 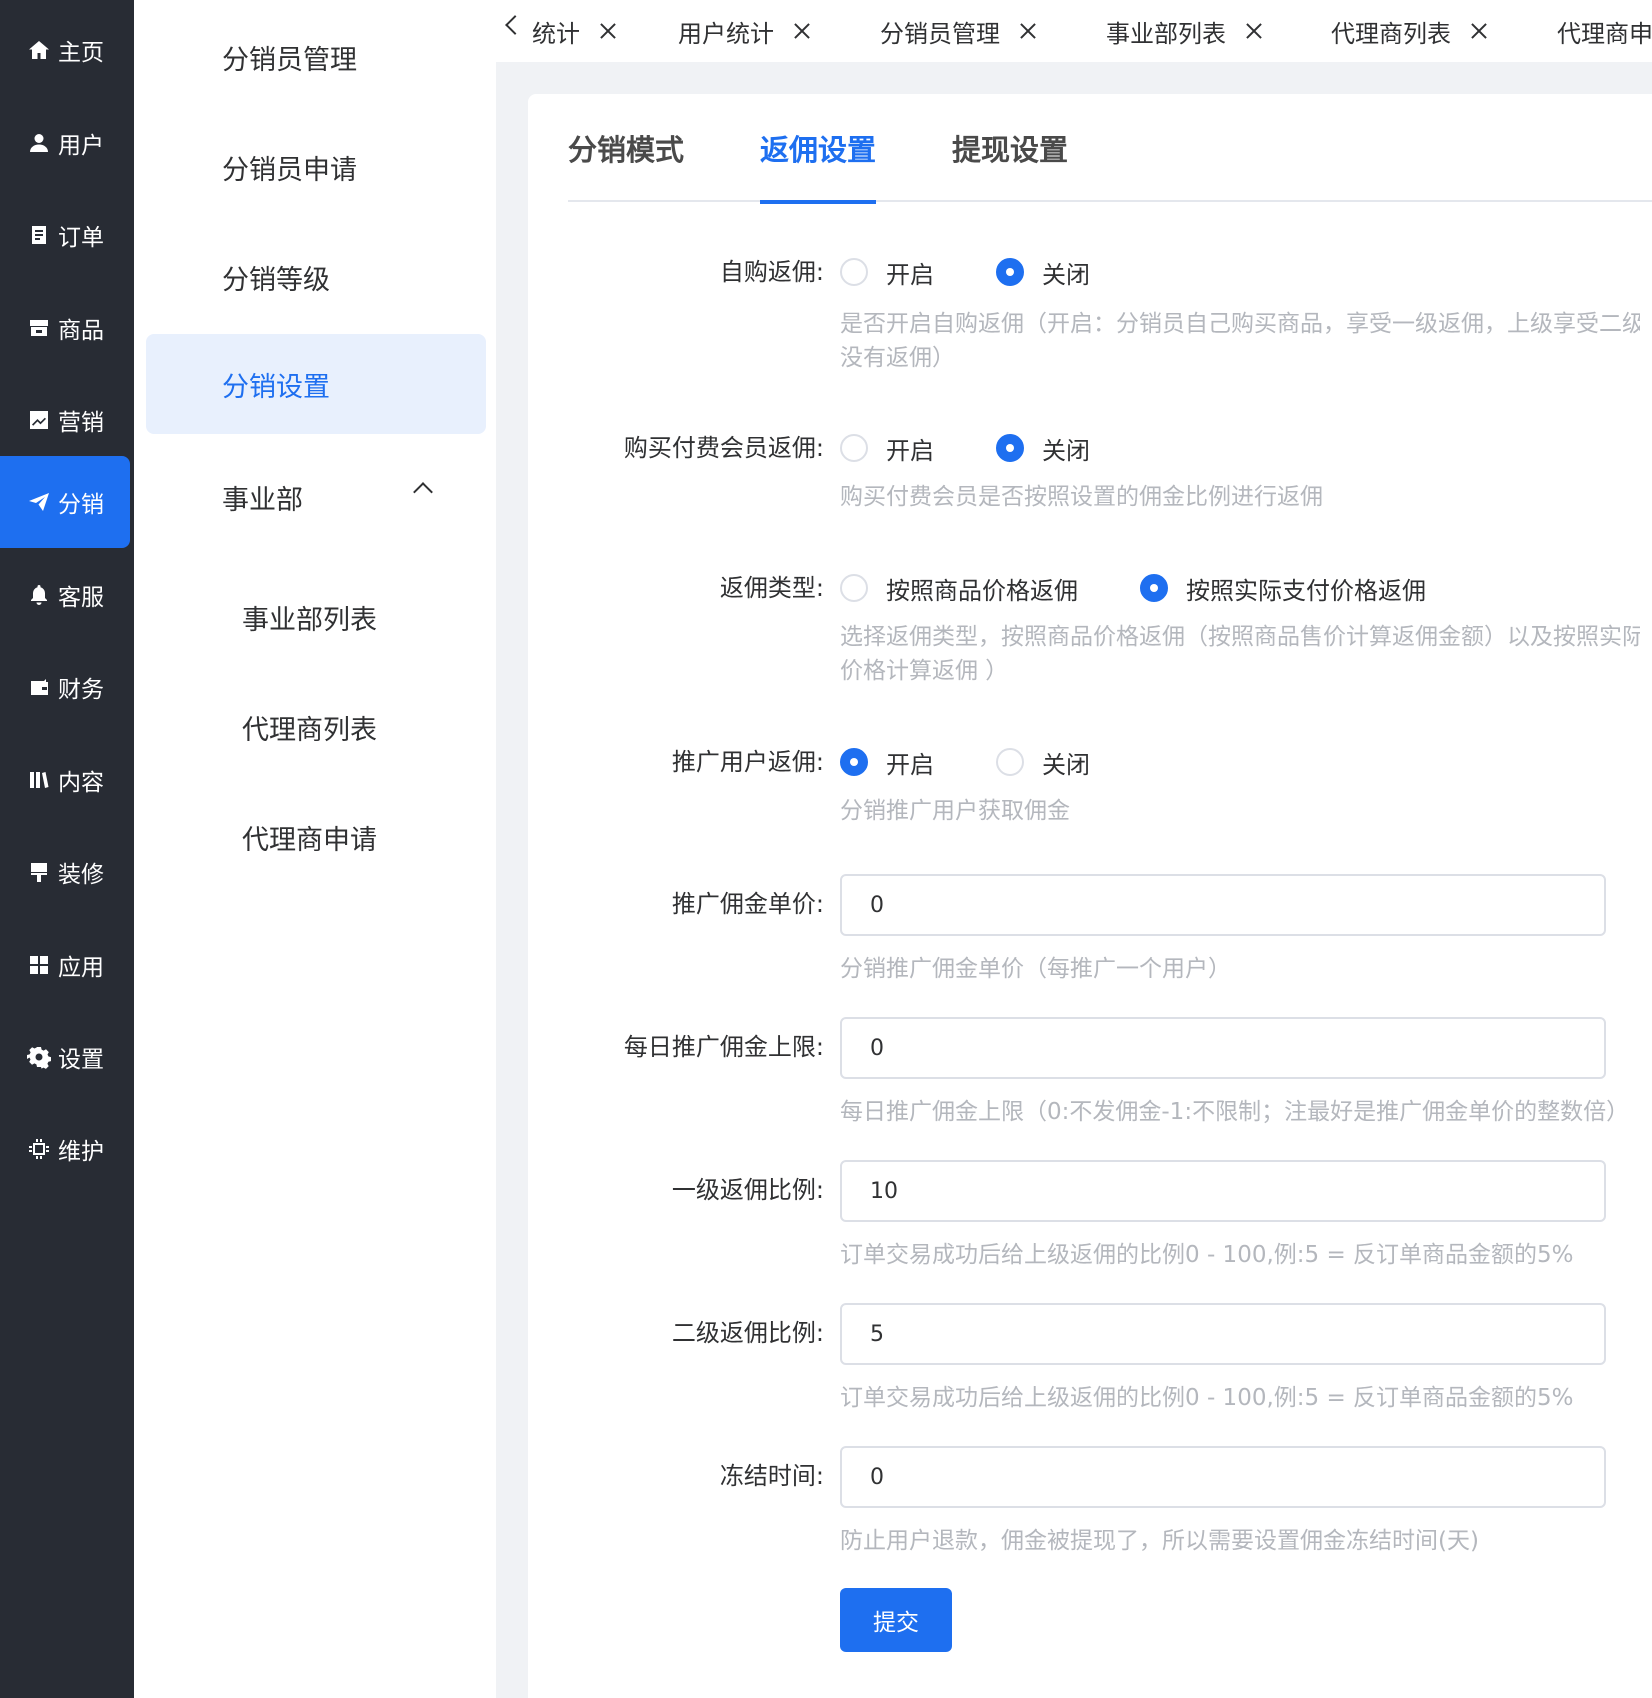 I want to click on chip-icon, so click(x=39, y=1149).